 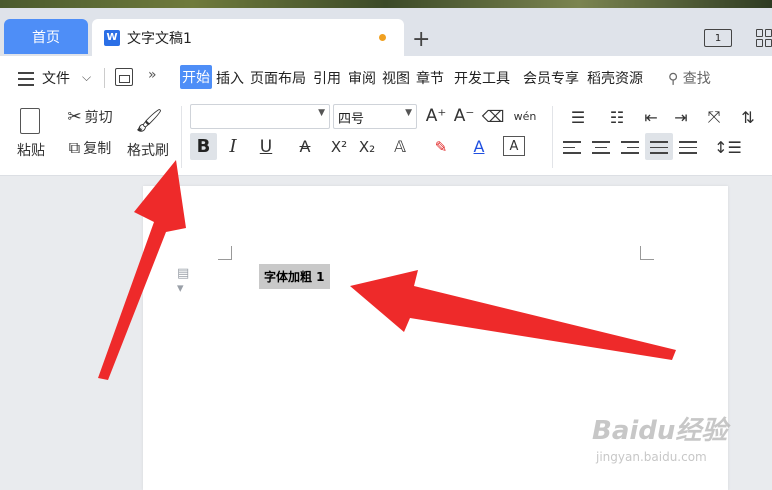 I want to click on font-size-value: 四号, so click(x=351, y=119).